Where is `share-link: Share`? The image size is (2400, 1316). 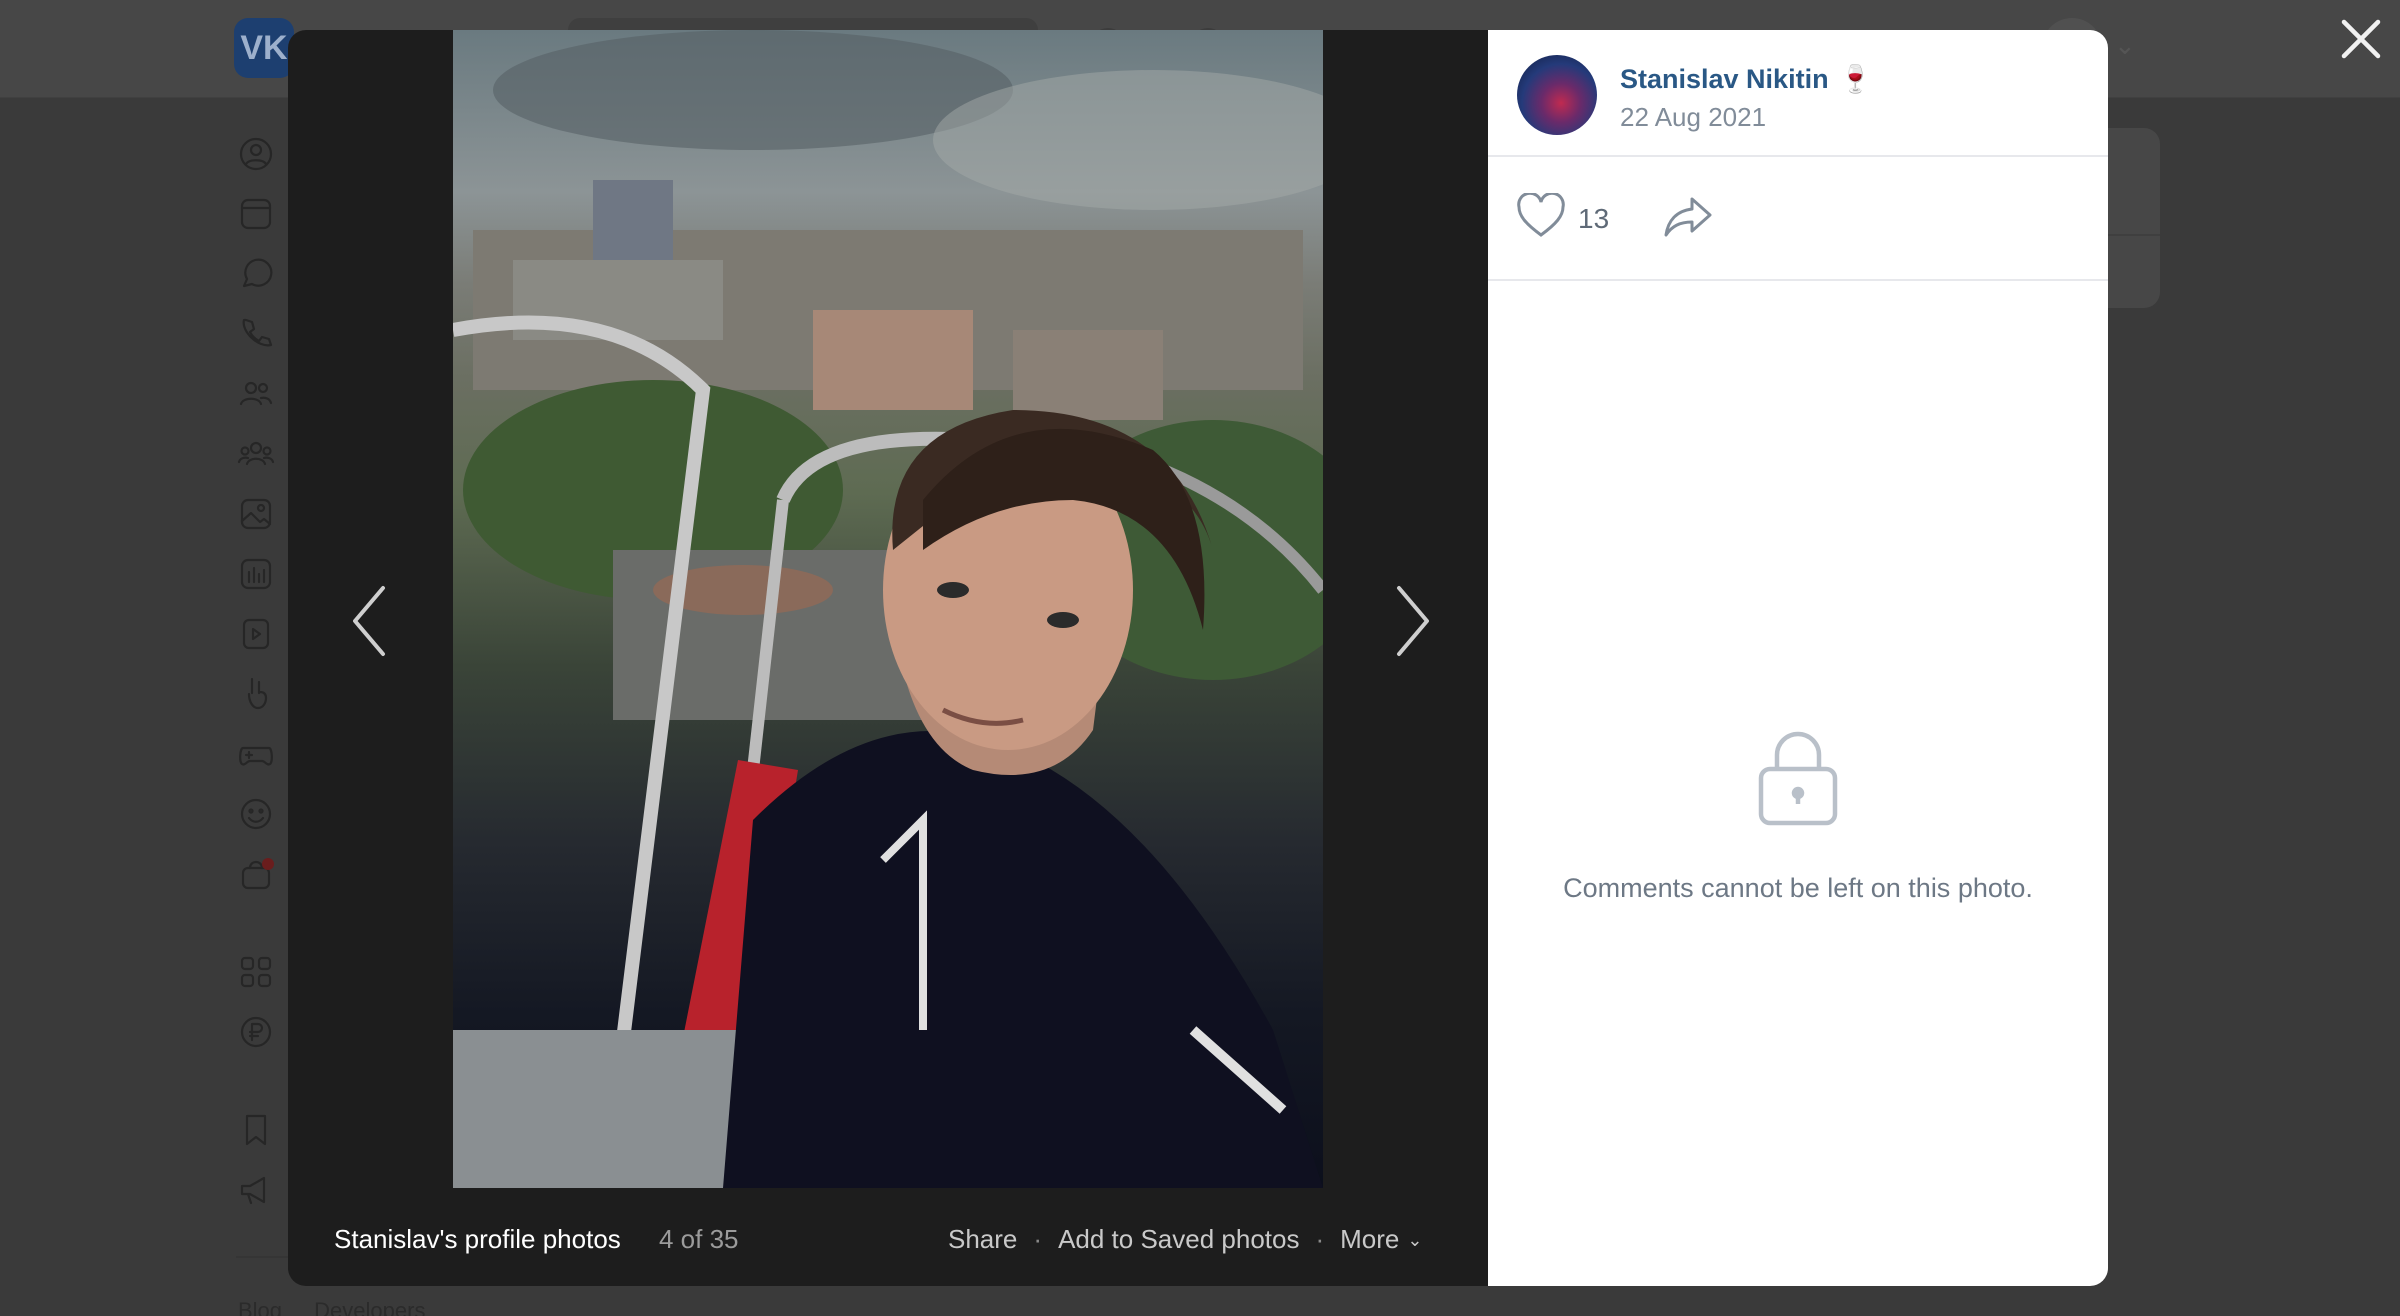 share-link: Share is located at coordinates (982, 1239).